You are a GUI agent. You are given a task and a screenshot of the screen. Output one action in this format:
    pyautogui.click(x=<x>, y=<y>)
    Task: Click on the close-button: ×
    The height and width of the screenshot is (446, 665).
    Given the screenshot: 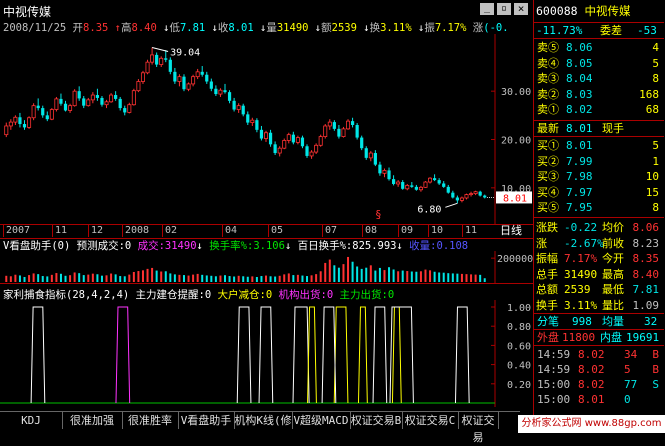 What is the action you would take?
    pyautogui.click(x=521, y=9)
    